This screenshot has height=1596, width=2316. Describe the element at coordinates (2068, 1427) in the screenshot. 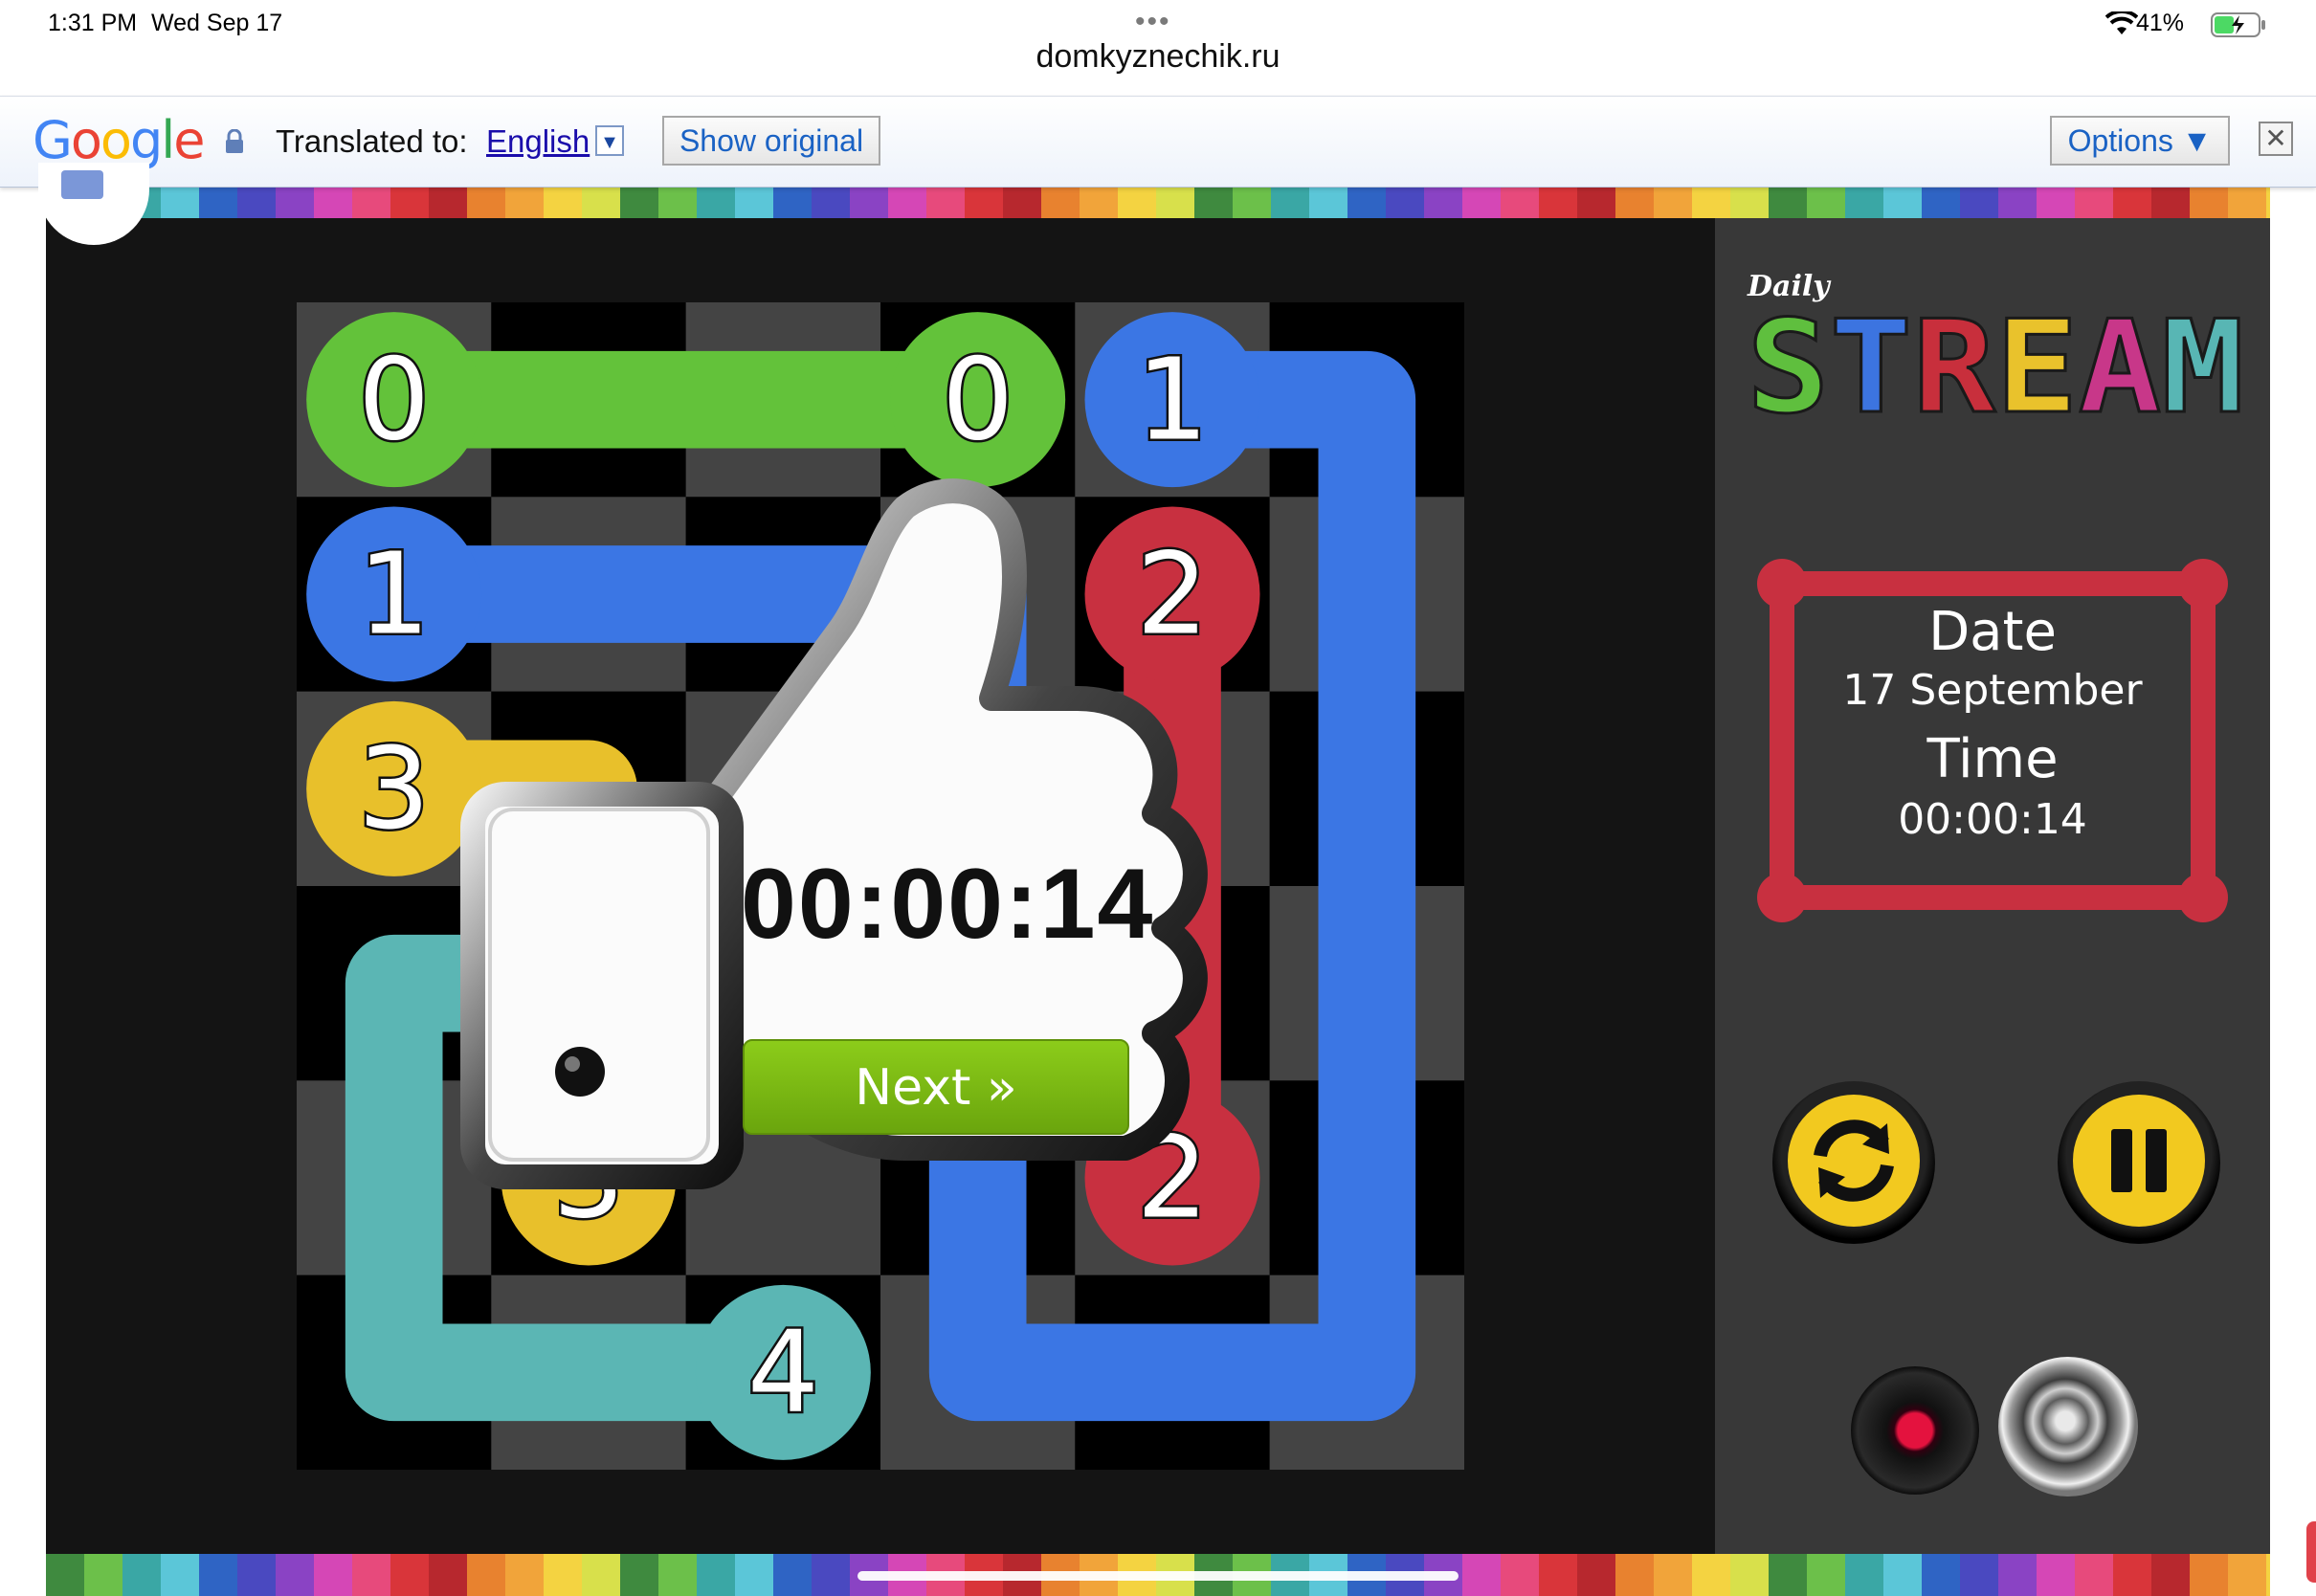

I see `speaker-icon` at that location.